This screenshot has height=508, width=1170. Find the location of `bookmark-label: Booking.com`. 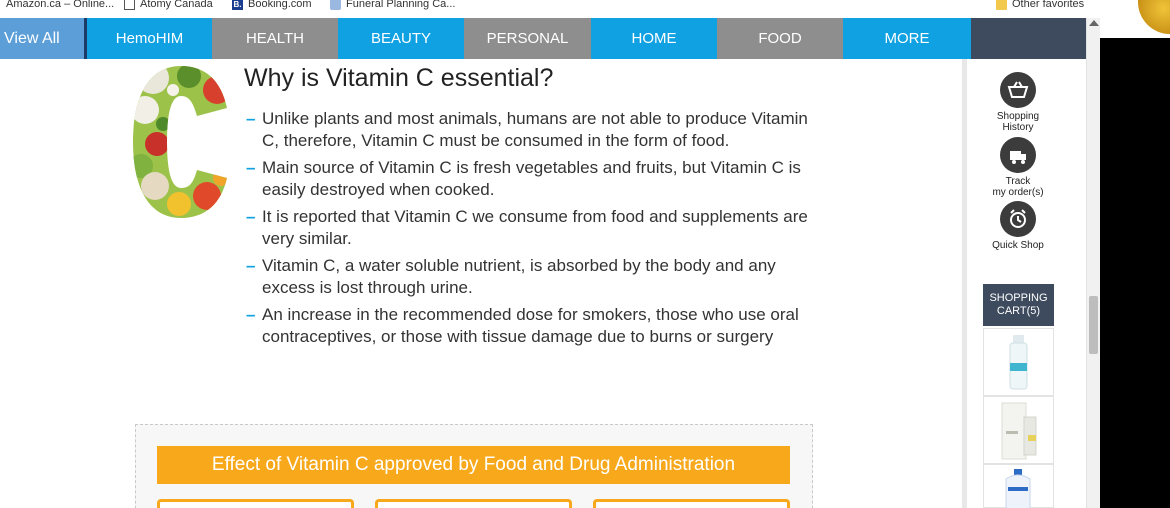

bookmark-label: Booking.com is located at coordinates (280, 5).